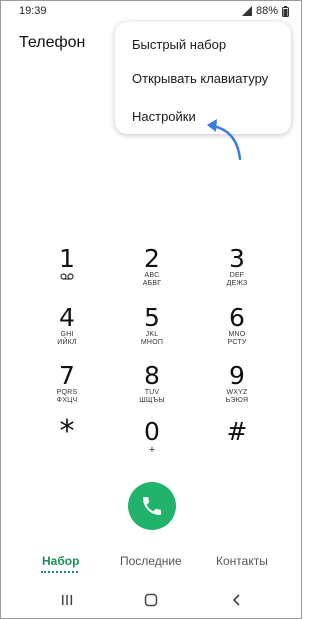 The image size is (320, 619). What do you see at coordinates (237, 400) in the screenshot?
I see `key-letters-cyrillic: ЬЭЮЯ` at bounding box center [237, 400].